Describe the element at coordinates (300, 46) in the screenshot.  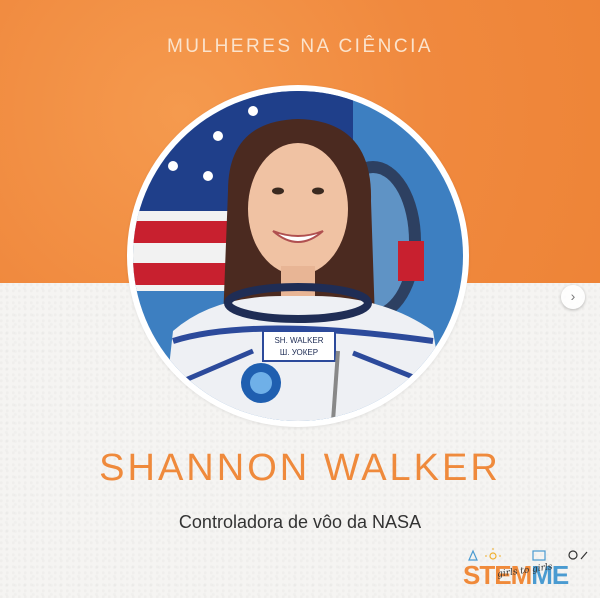
I see `heading: MULHERES NA CIÊNCIA` at that location.